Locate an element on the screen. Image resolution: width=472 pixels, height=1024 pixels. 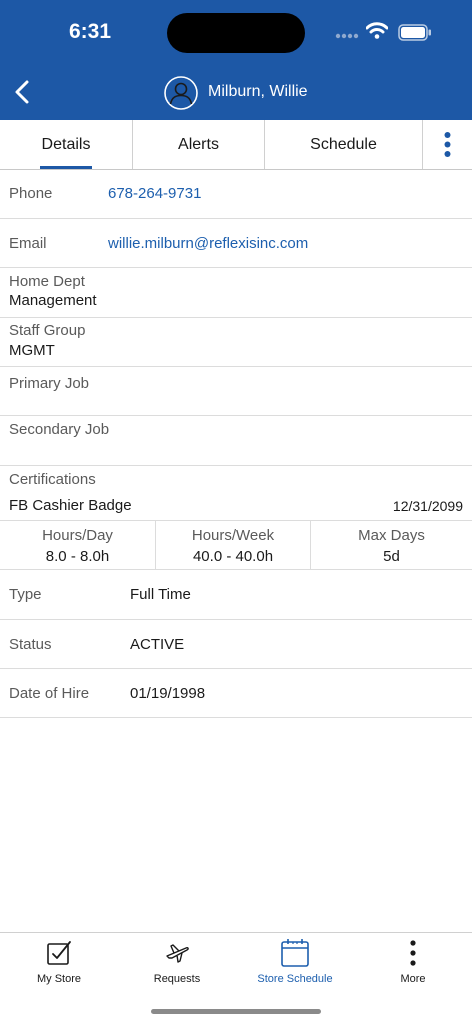
primary-job-row: Primary Job is located at coordinates (236, 391).